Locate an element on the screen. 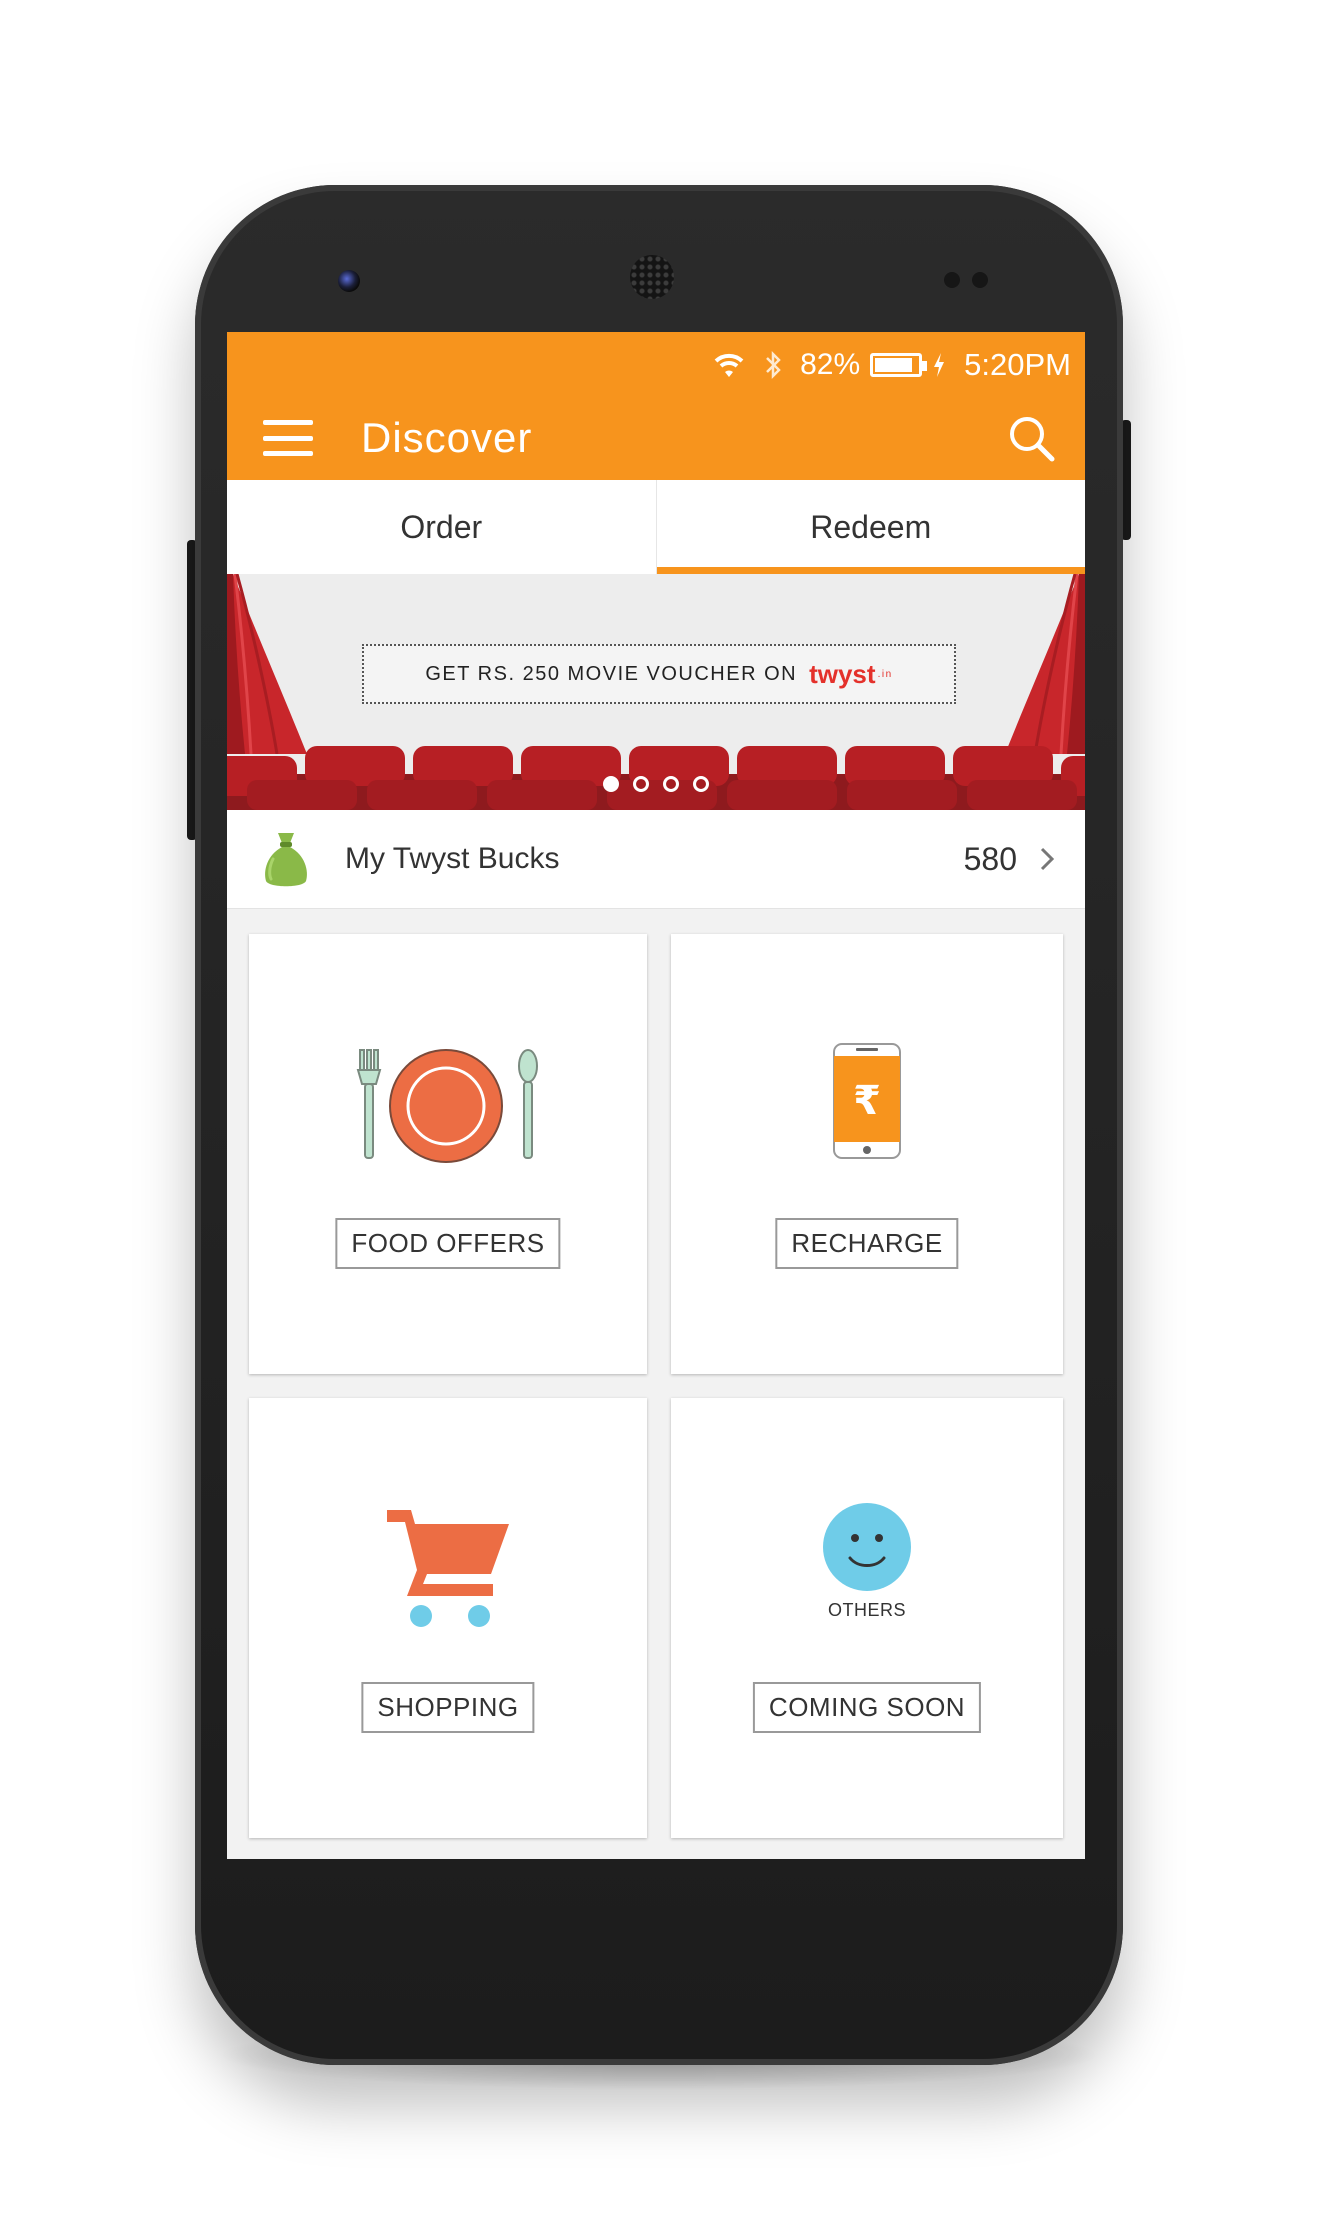  coming-soon-button: COMING SOON is located at coordinates (867, 1707).